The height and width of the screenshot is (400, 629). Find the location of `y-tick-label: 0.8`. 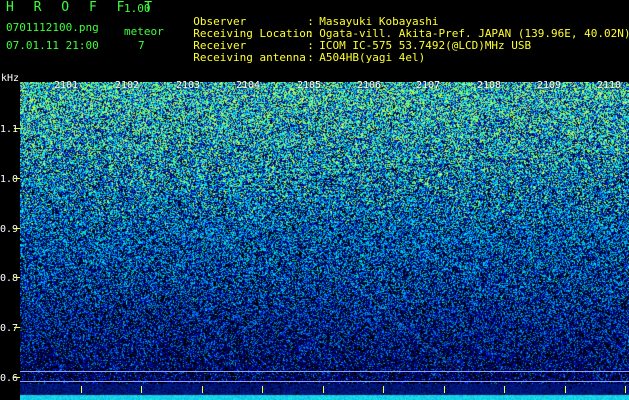

y-tick-label: 0.8 is located at coordinates (9, 278).